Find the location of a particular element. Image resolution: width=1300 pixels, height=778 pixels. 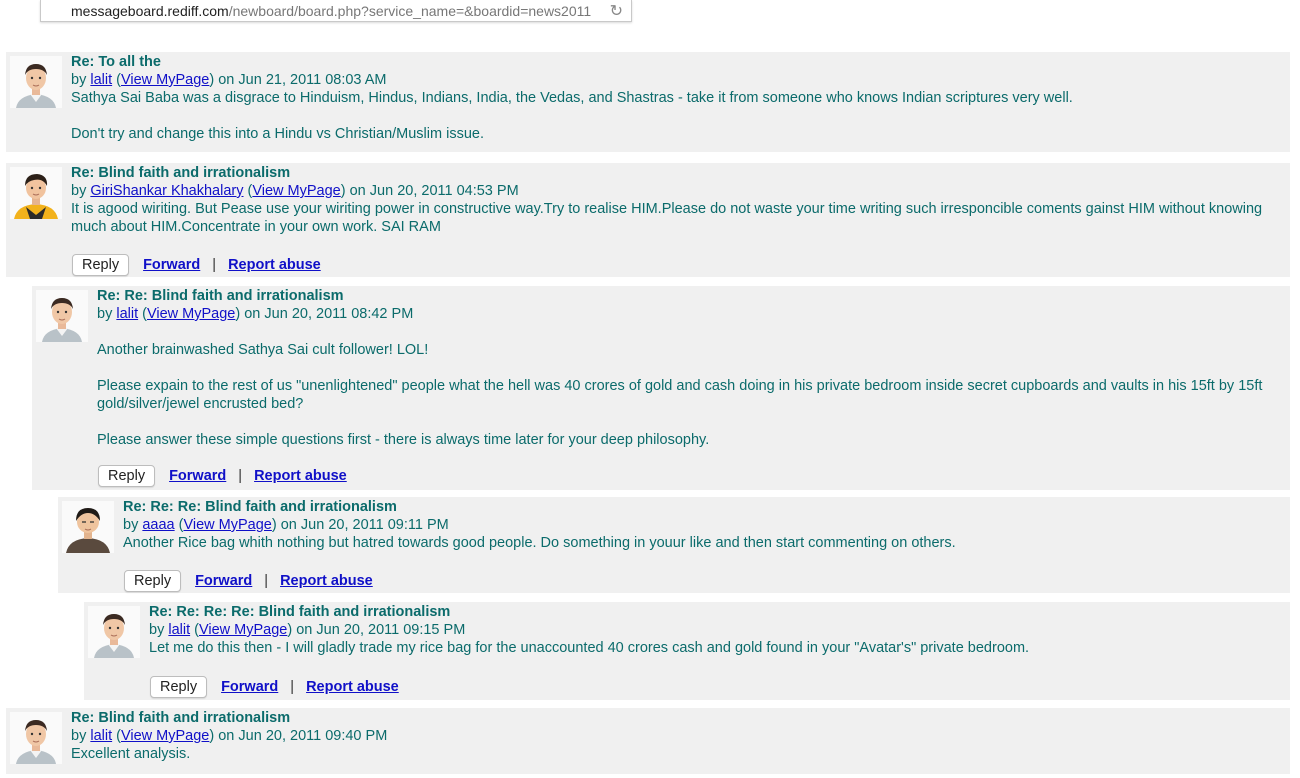

author-link: GiriShankar Khakhalary is located at coordinates (166, 191).